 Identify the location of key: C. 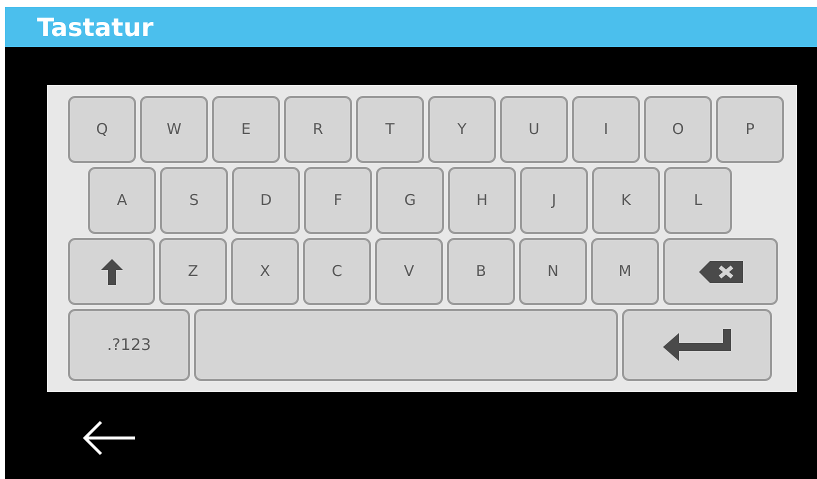
(337, 271).